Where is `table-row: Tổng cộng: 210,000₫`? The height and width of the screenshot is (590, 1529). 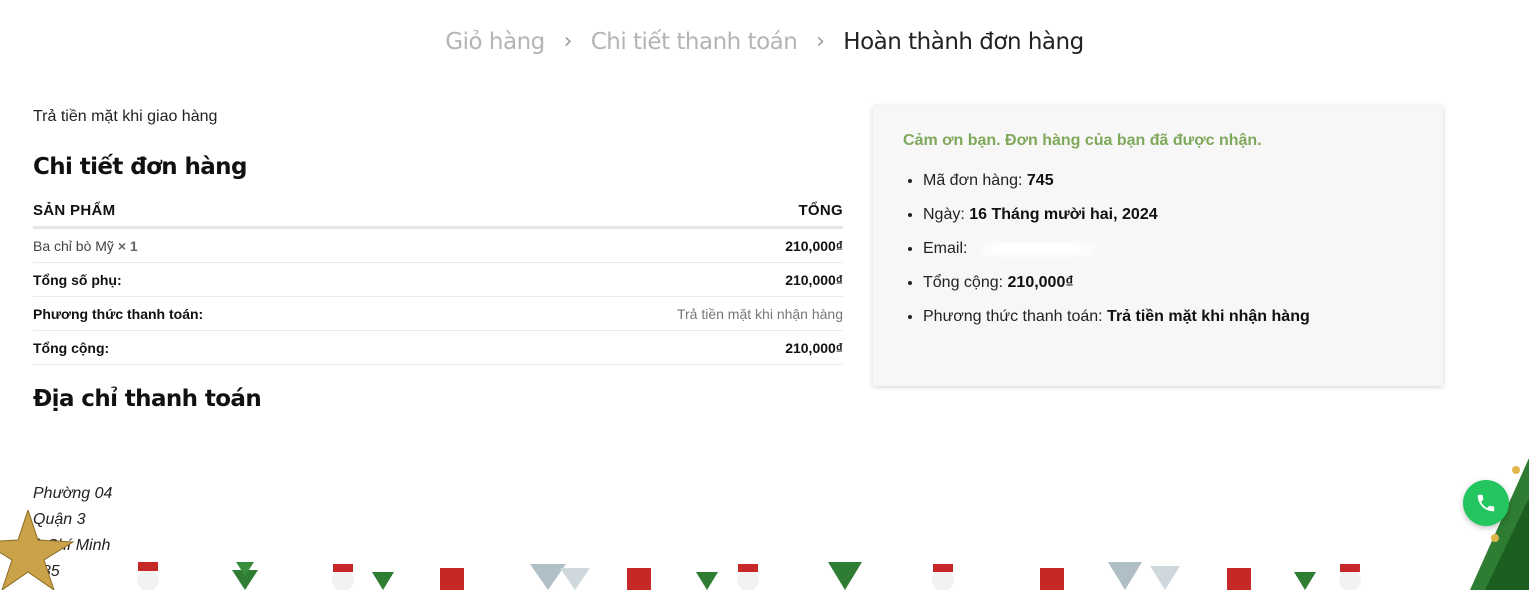 table-row: Tổng cộng: 210,000₫ is located at coordinates (438, 347).